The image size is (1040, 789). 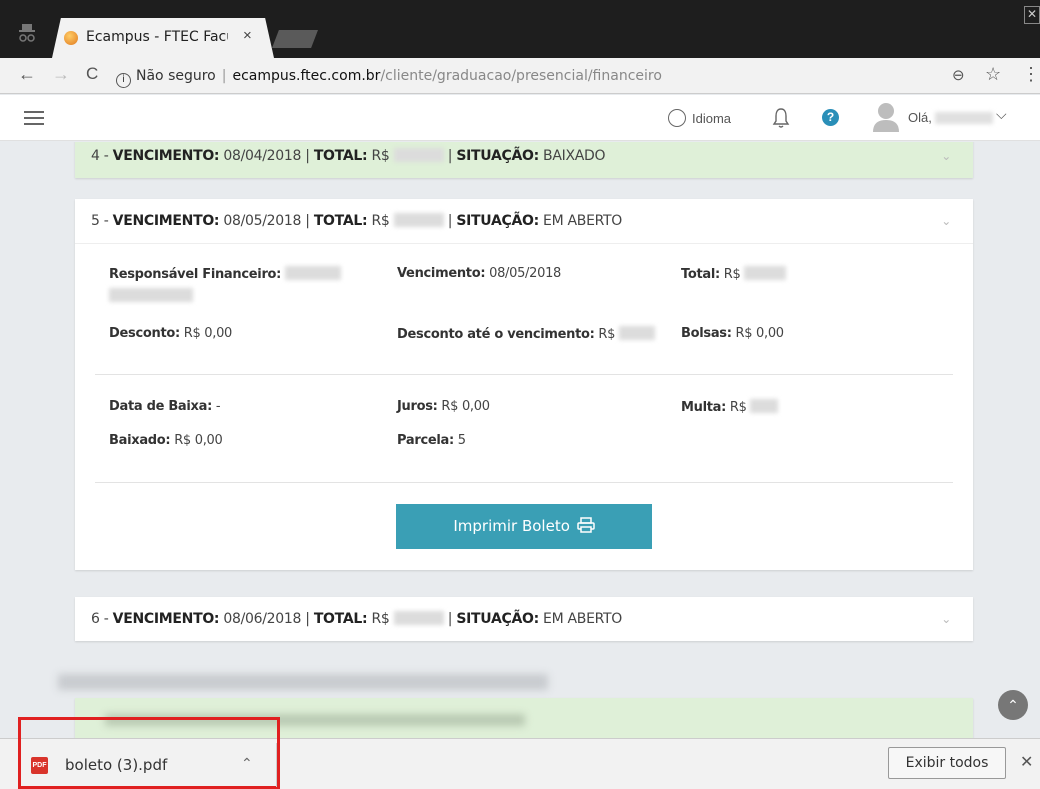 I want to click on chevron-down-icon: ⌵, so click(x=1001, y=114).